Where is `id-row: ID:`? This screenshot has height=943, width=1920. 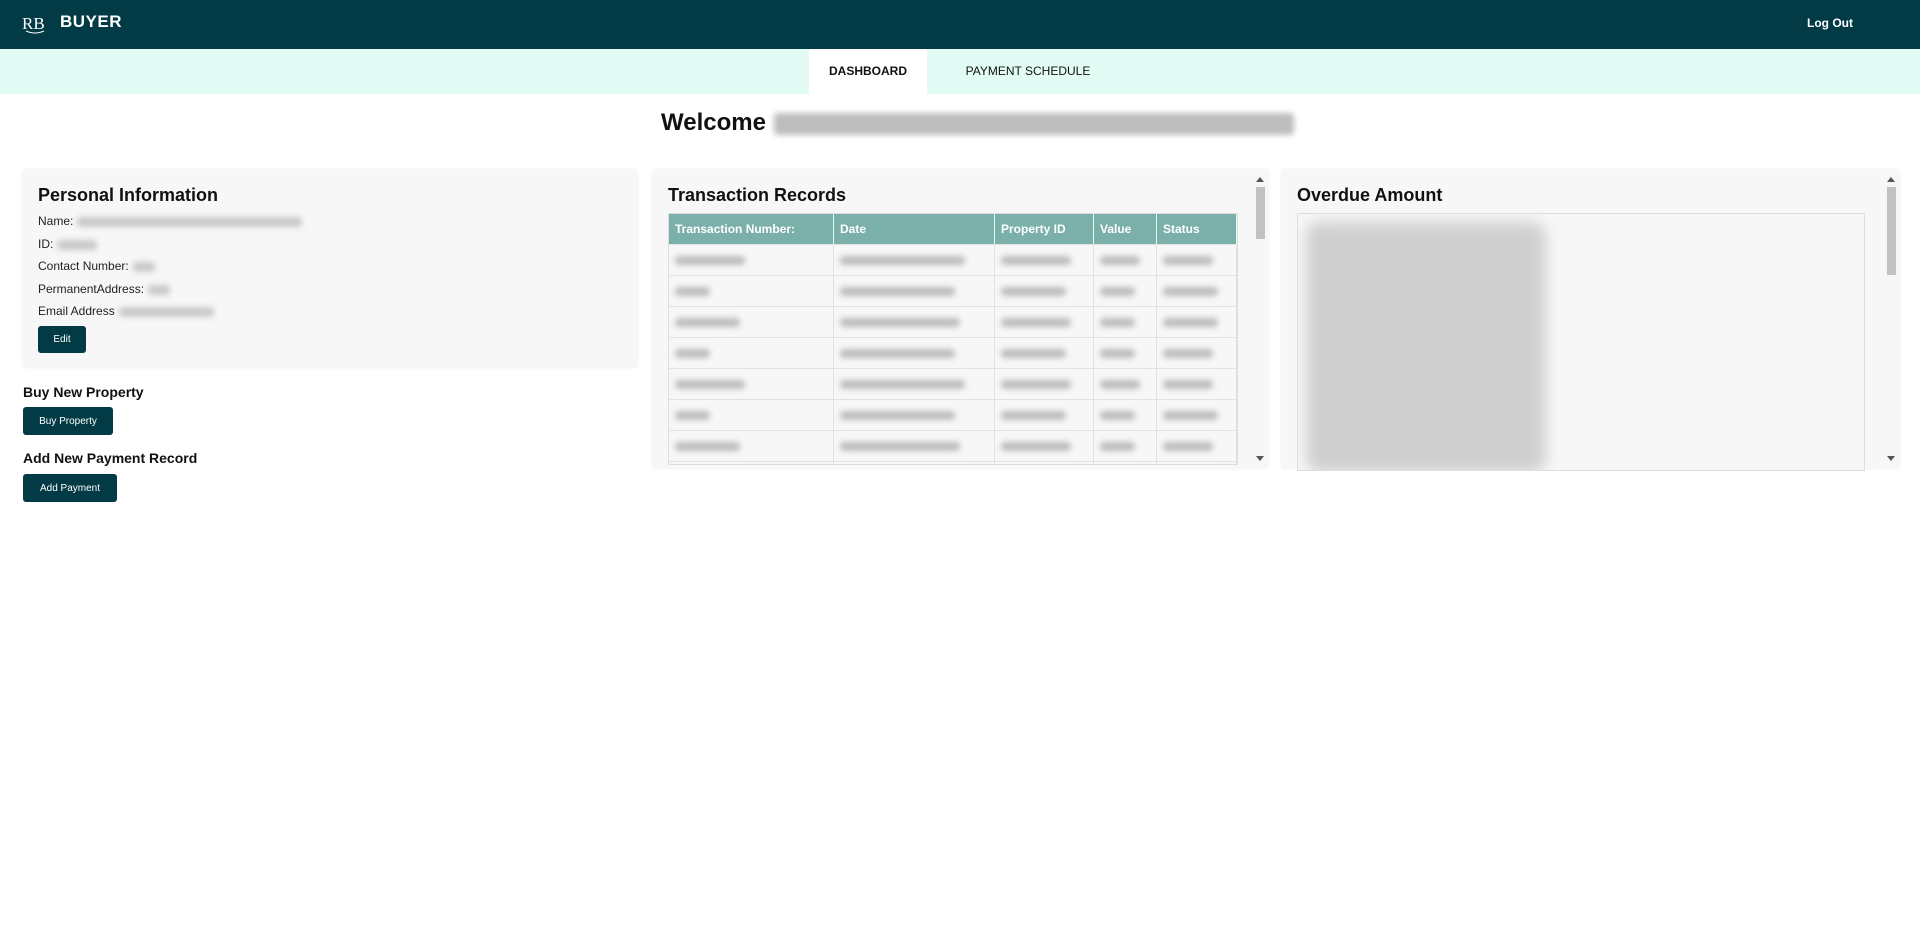
id-row: ID: is located at coordinates (68, 244).